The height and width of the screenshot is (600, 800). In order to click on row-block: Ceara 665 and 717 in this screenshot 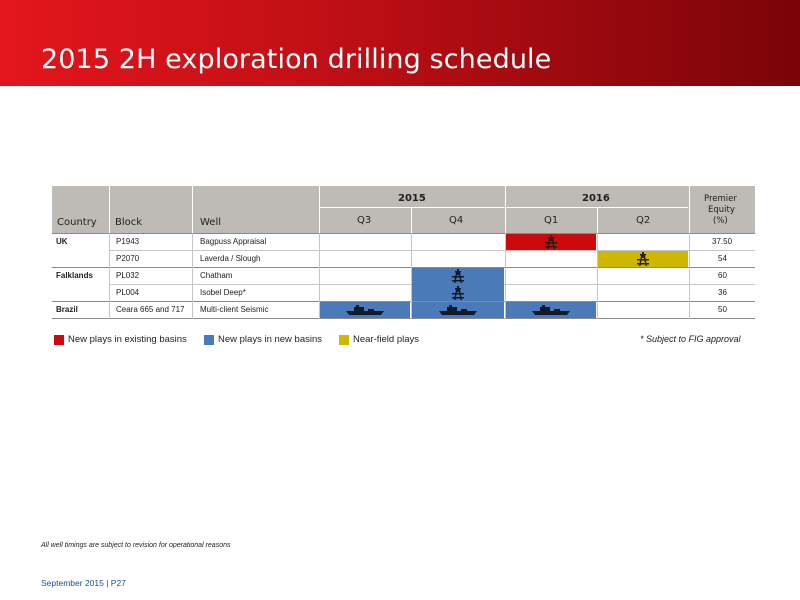, I will do `click(150, 309)`.